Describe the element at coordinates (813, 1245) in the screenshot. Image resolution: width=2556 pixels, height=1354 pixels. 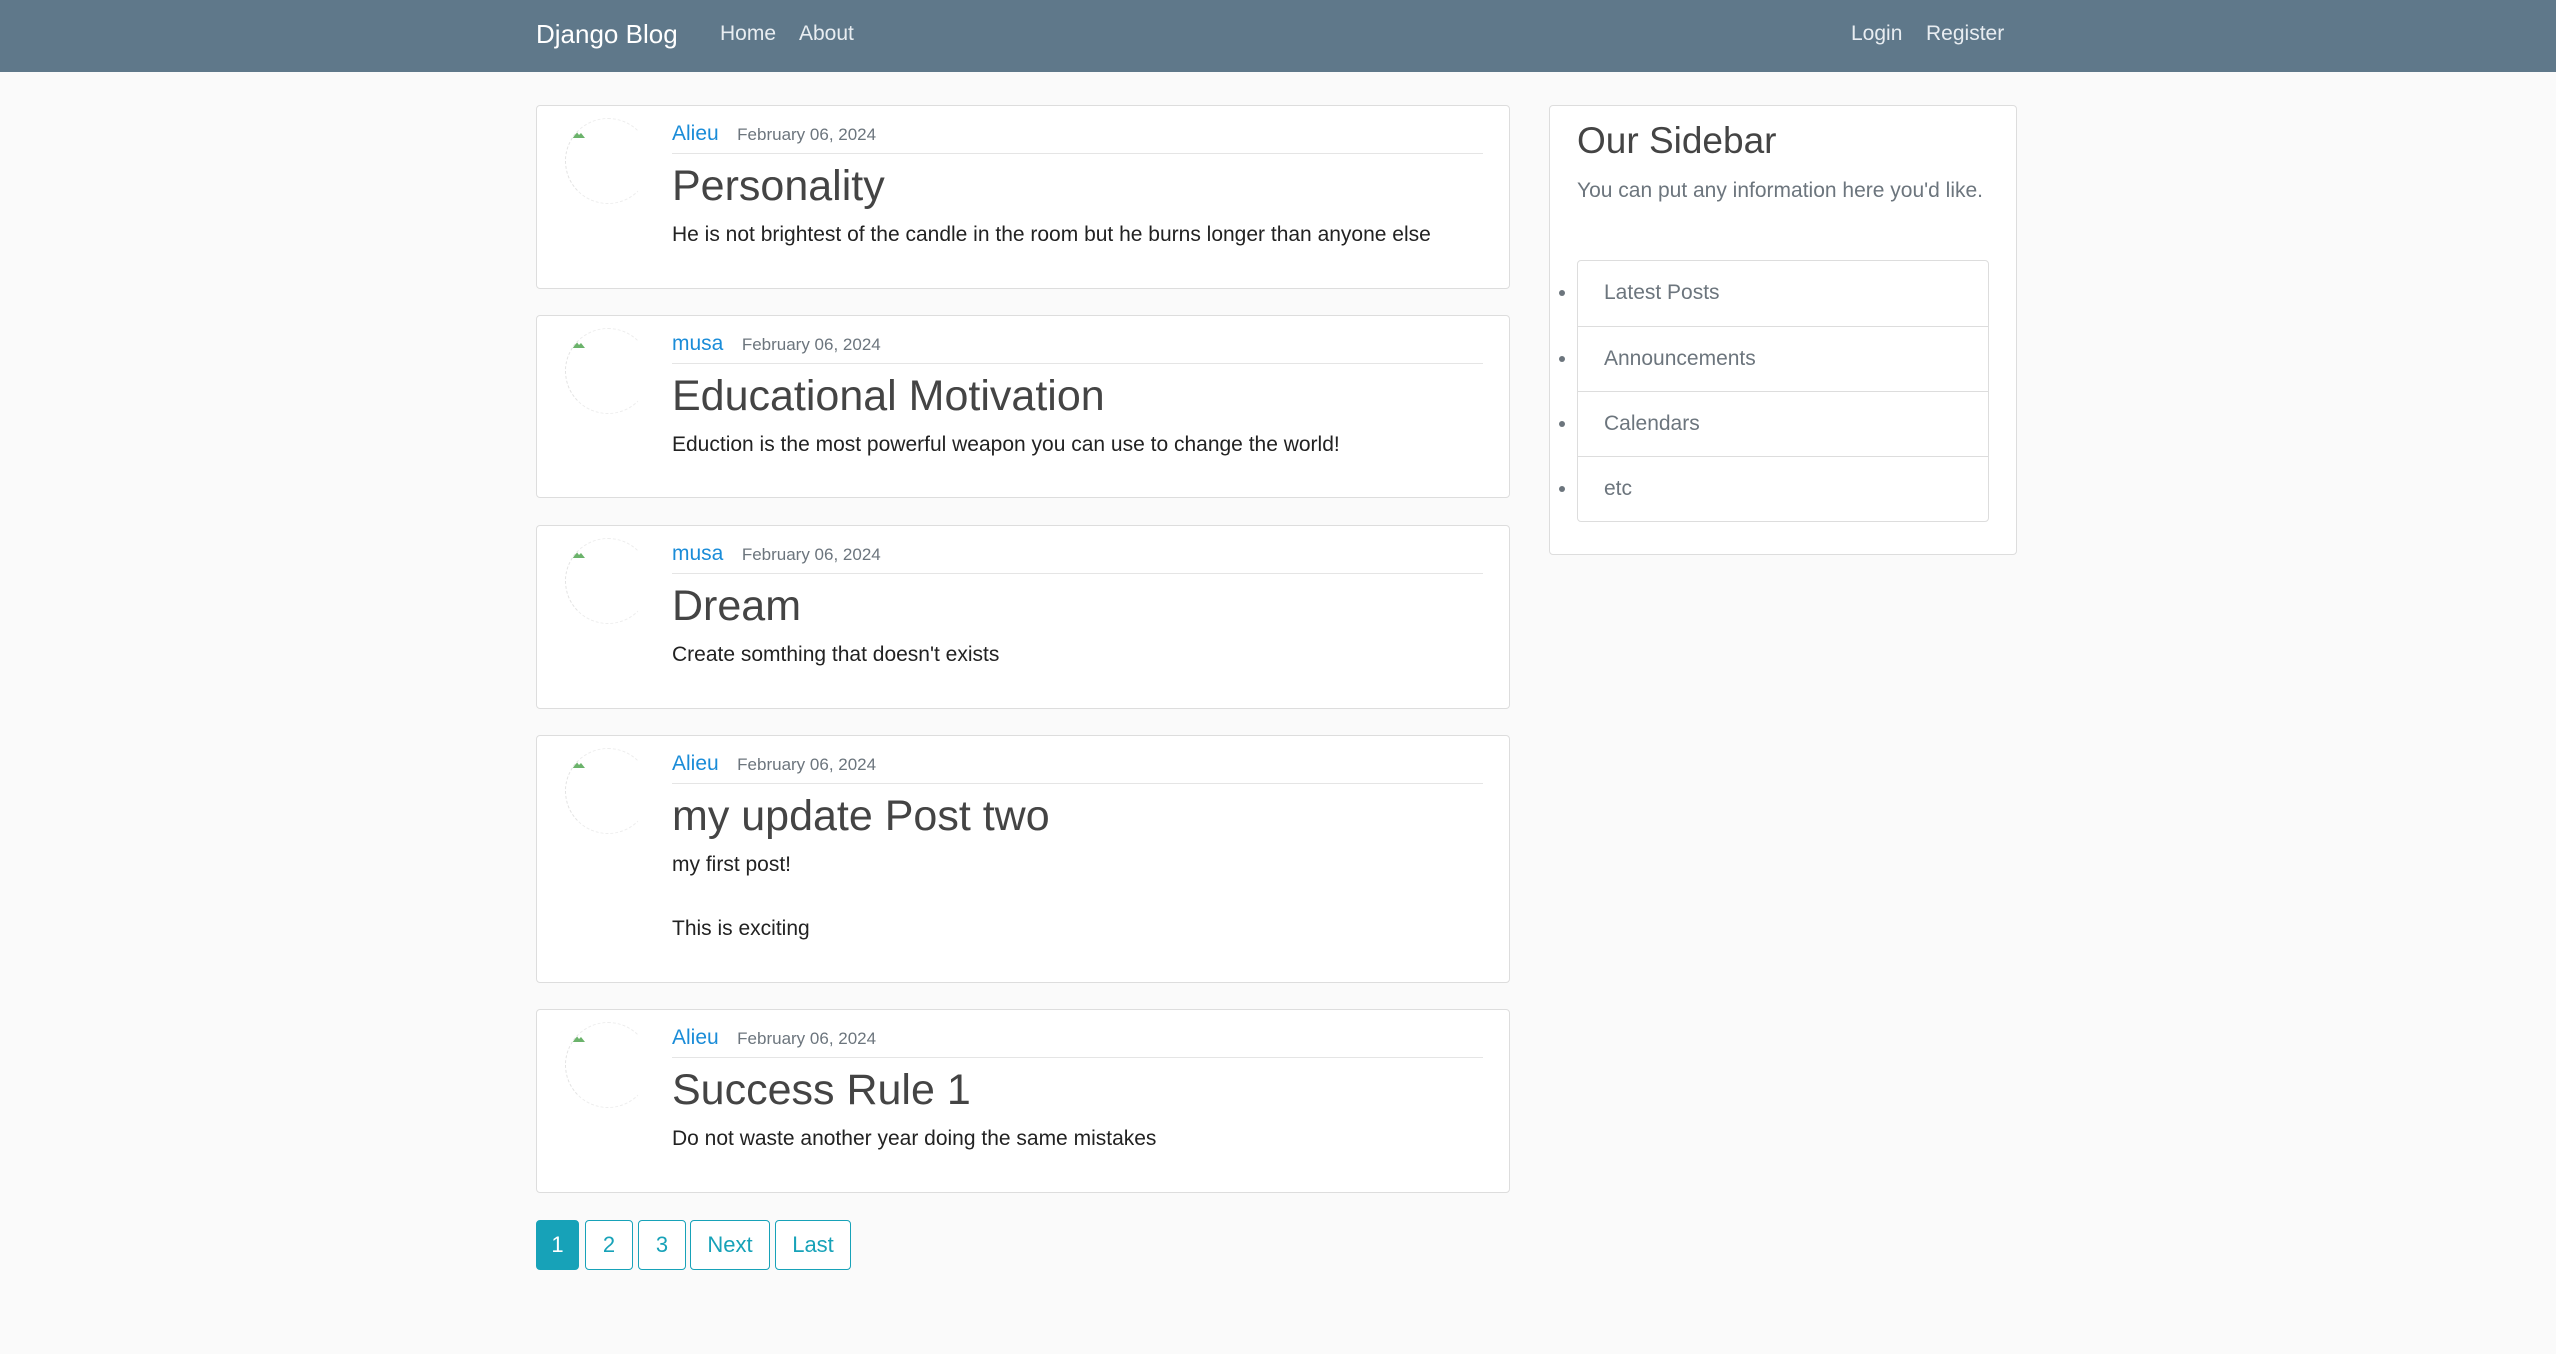
I see `last-page-button: Last` at that location.